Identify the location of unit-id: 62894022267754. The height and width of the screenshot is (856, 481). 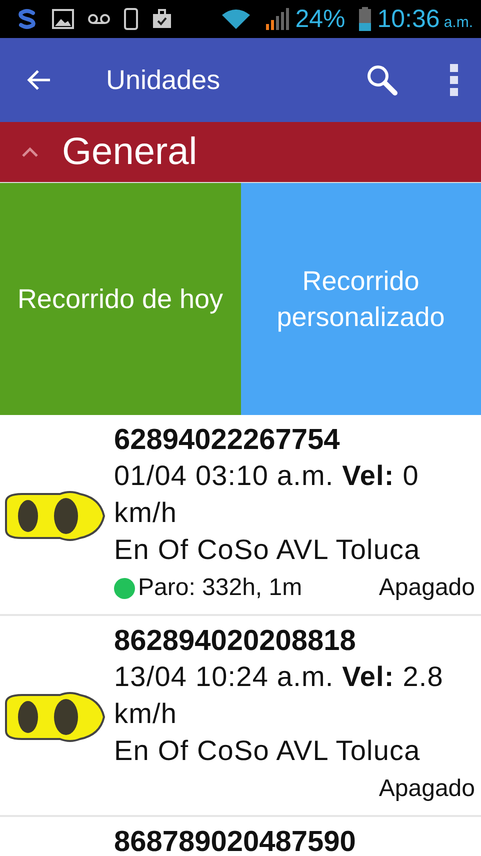
(227, 440).